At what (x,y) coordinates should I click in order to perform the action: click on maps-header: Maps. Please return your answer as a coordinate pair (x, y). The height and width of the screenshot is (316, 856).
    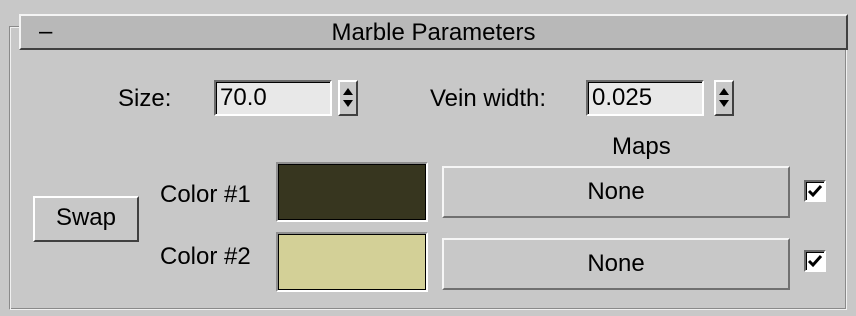
    Looking at the image, I should click on (641, 146).